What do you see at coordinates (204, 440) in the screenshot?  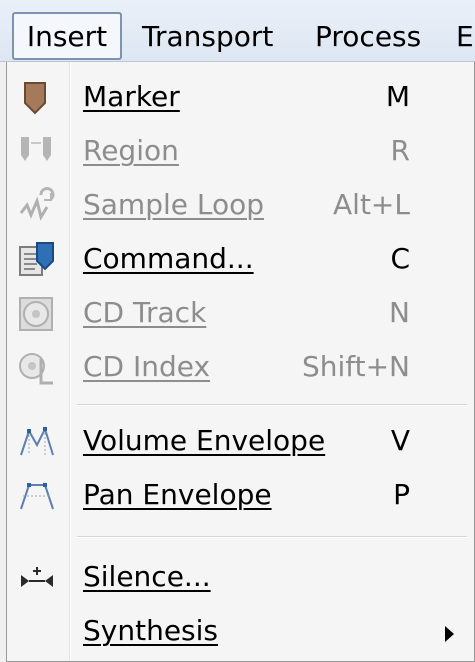 I see `menu-item-label: Volume Envelope` at bounding box center [204, 440].